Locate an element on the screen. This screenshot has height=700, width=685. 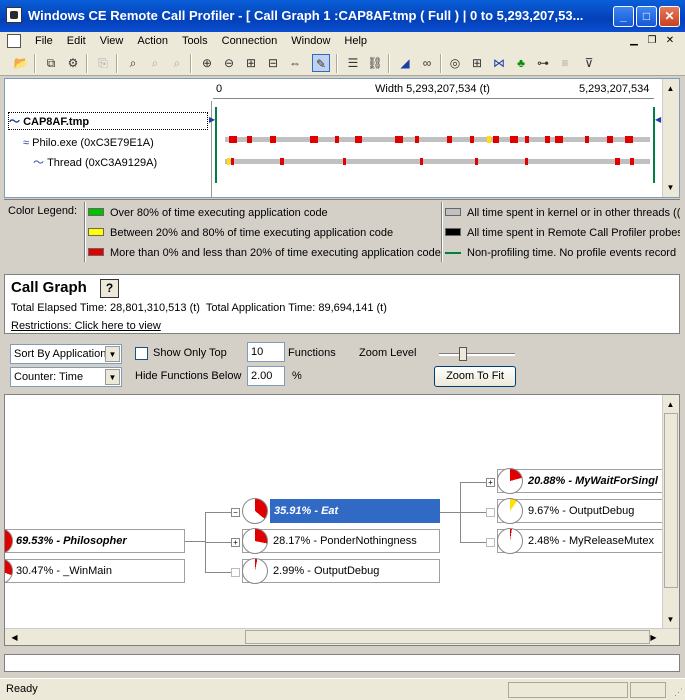
minimize-button: _ is located at coordinates (623, 16).